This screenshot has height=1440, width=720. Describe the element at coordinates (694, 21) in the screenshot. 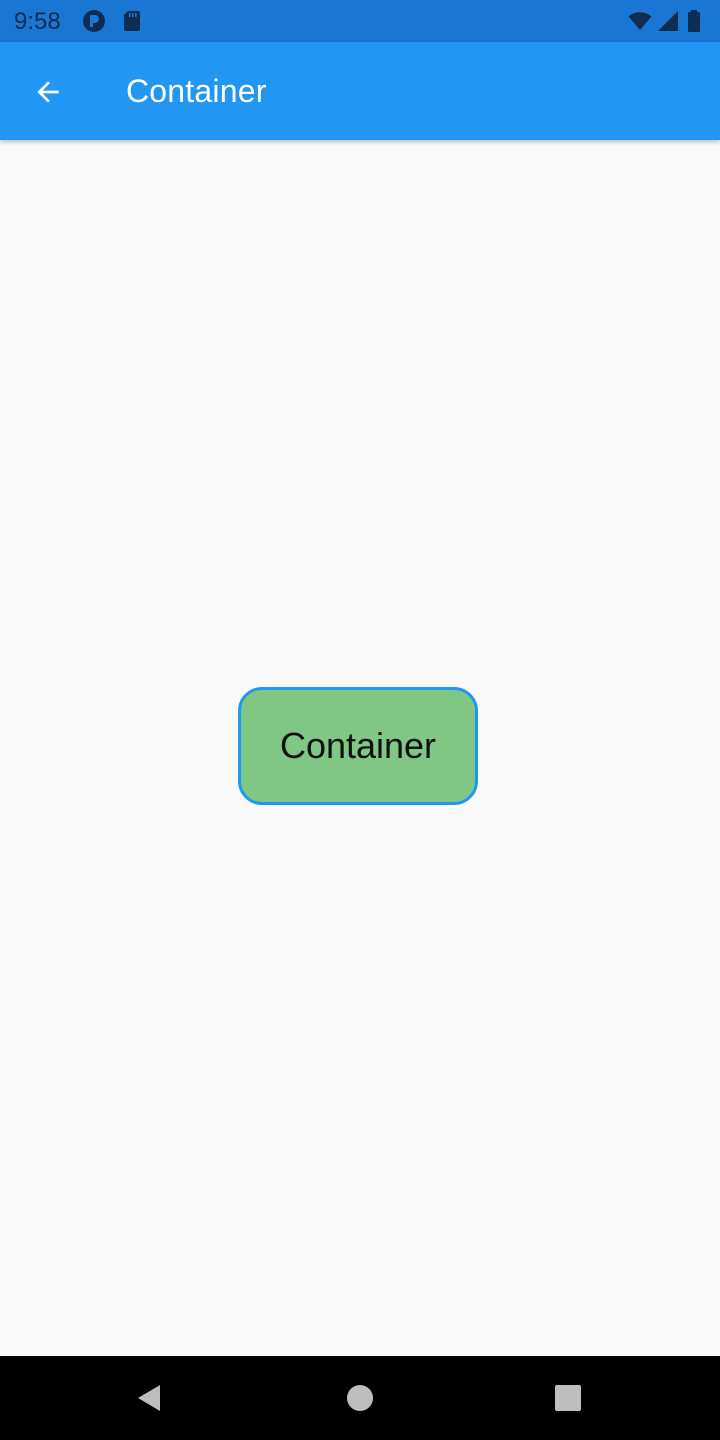

I see `battery-icon` at that location.